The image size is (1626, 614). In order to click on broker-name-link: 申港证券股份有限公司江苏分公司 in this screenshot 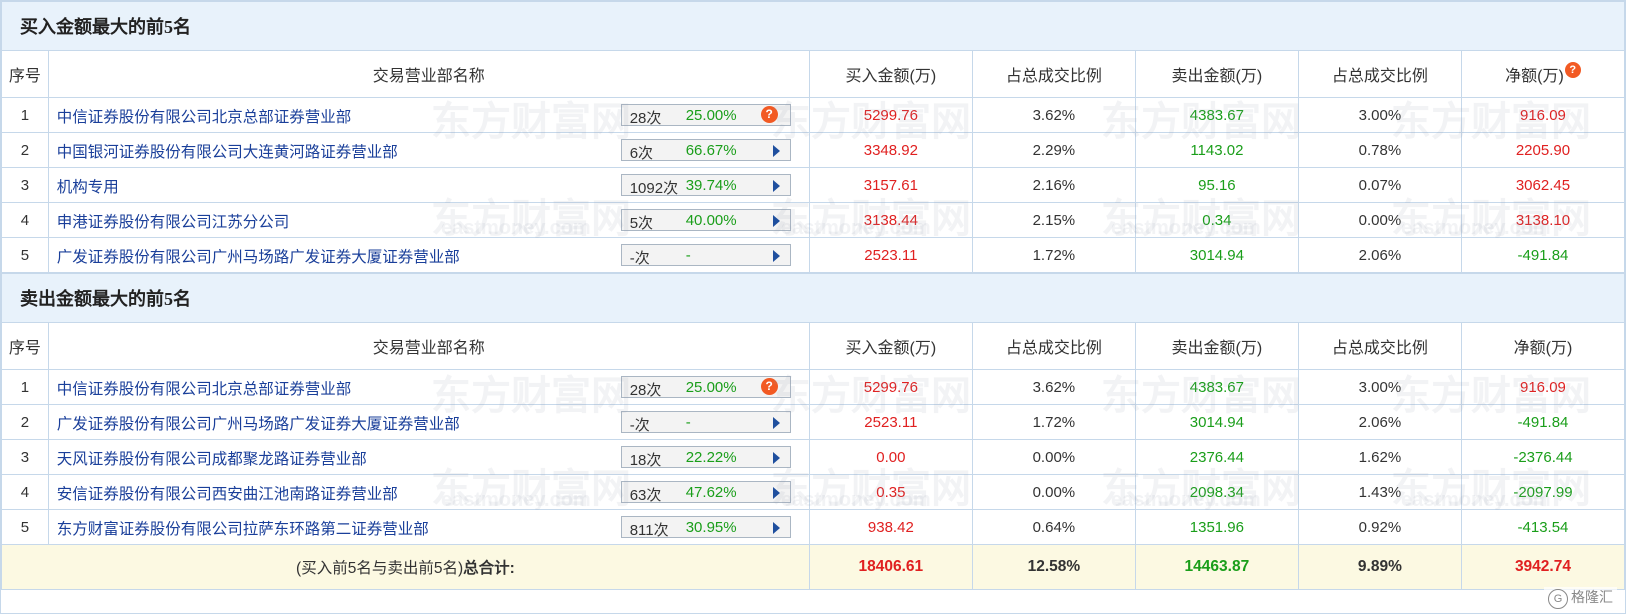, I will do `click(173, 221)`.